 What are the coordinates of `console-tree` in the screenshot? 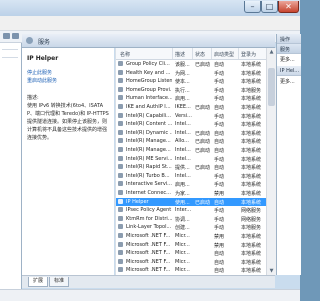 It's located at (11, 166).